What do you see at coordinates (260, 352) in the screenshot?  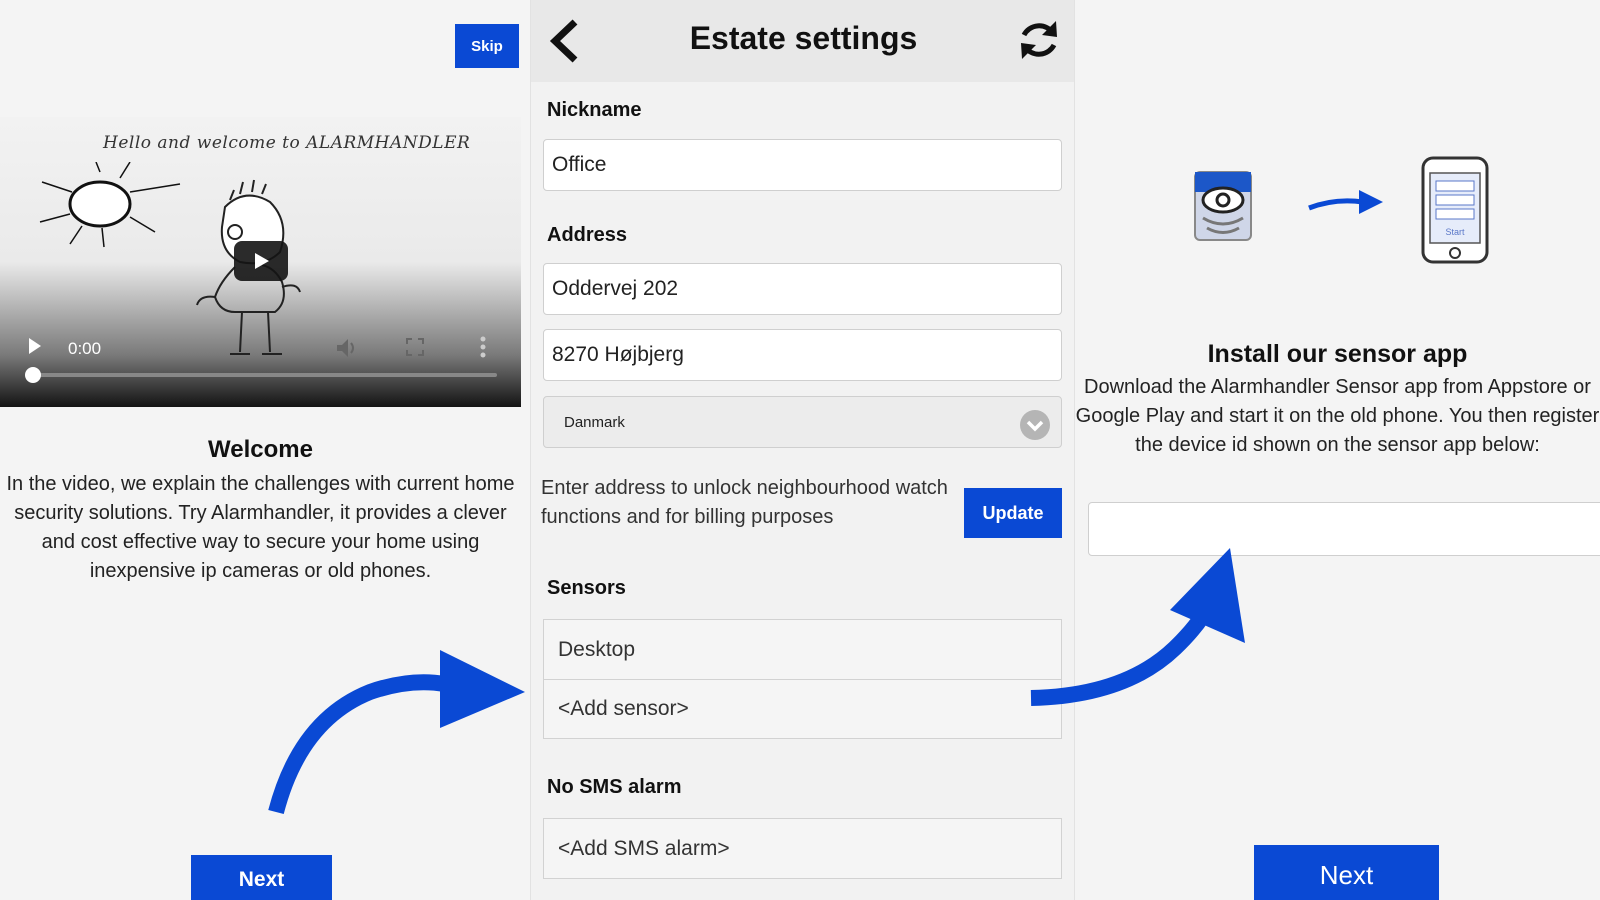 I see `video-controls: 0:00` at bounding box center [260, 352].